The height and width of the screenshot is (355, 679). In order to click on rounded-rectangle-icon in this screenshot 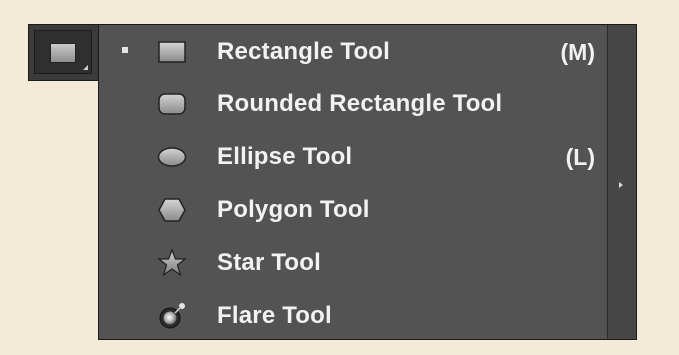, I will do `click(172, 104)`.